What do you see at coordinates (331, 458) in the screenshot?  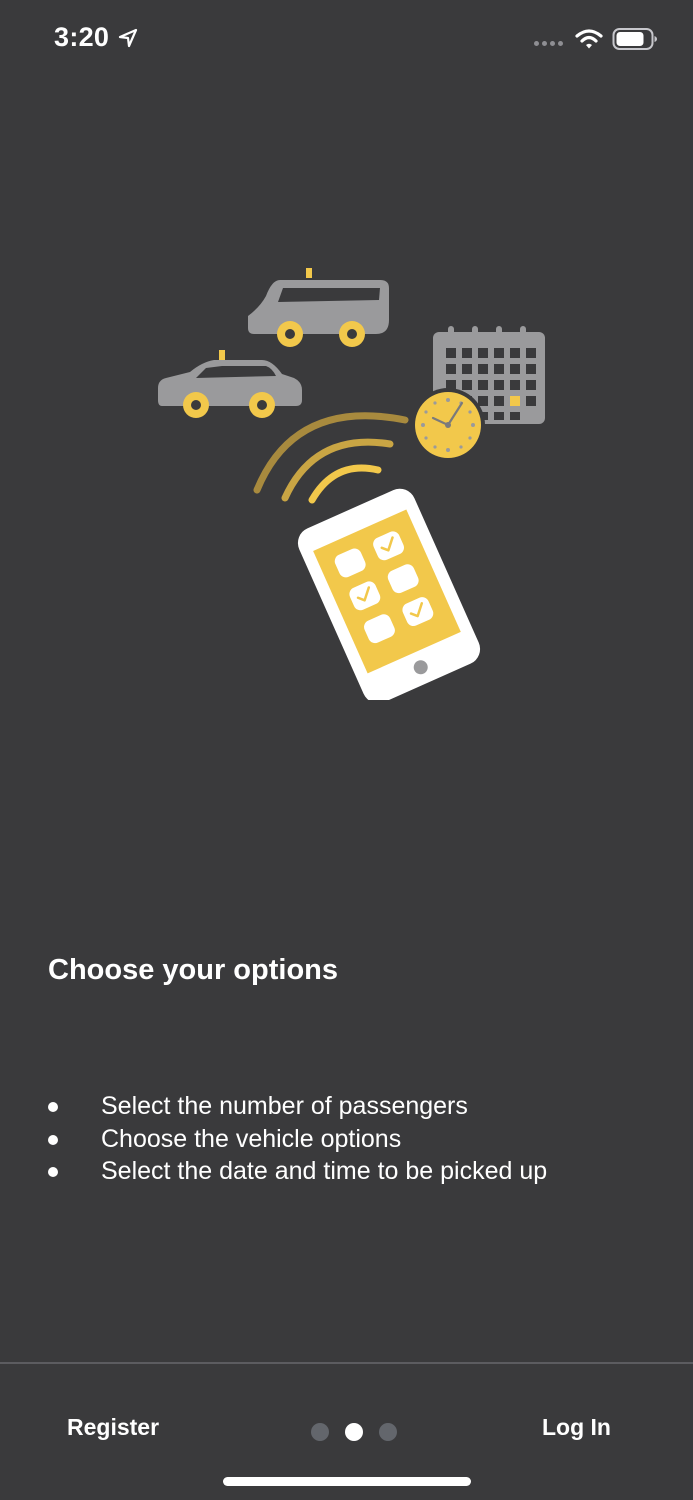 I see `signal-waves-icon` at bounding box center [331, 458].